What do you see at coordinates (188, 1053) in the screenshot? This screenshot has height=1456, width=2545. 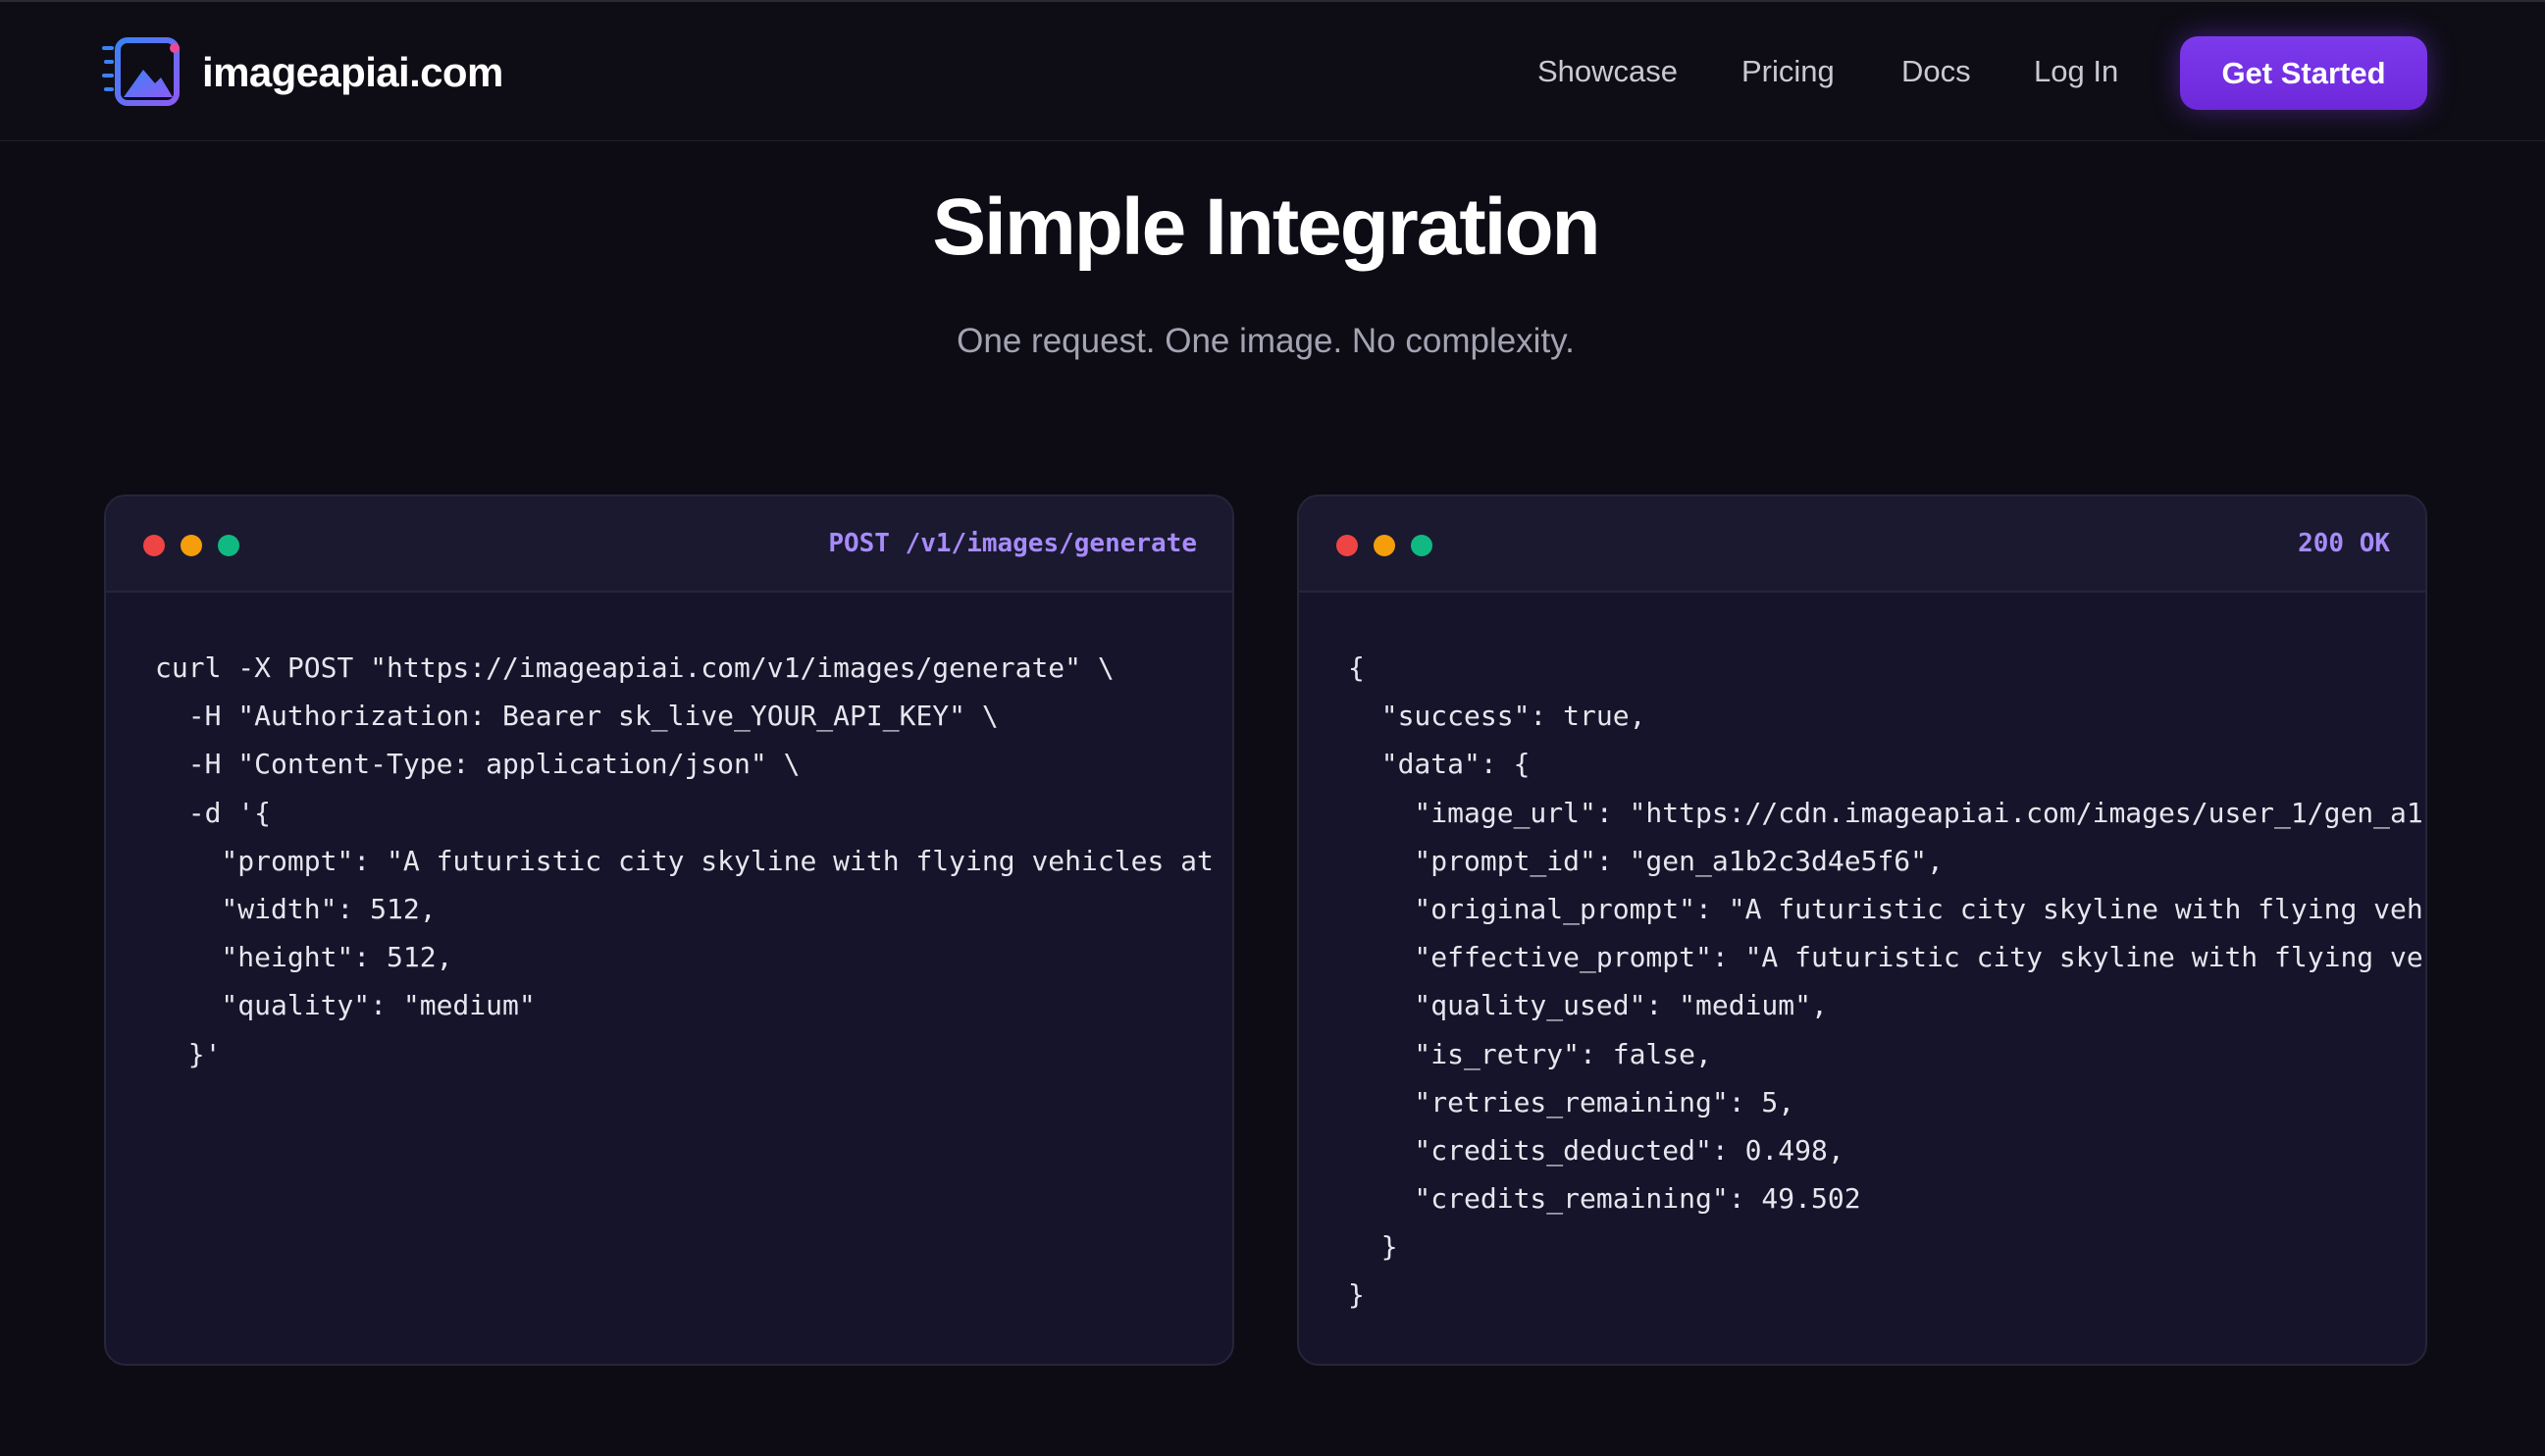 I see `code-line: }'` at bounding box center [188, 1053].